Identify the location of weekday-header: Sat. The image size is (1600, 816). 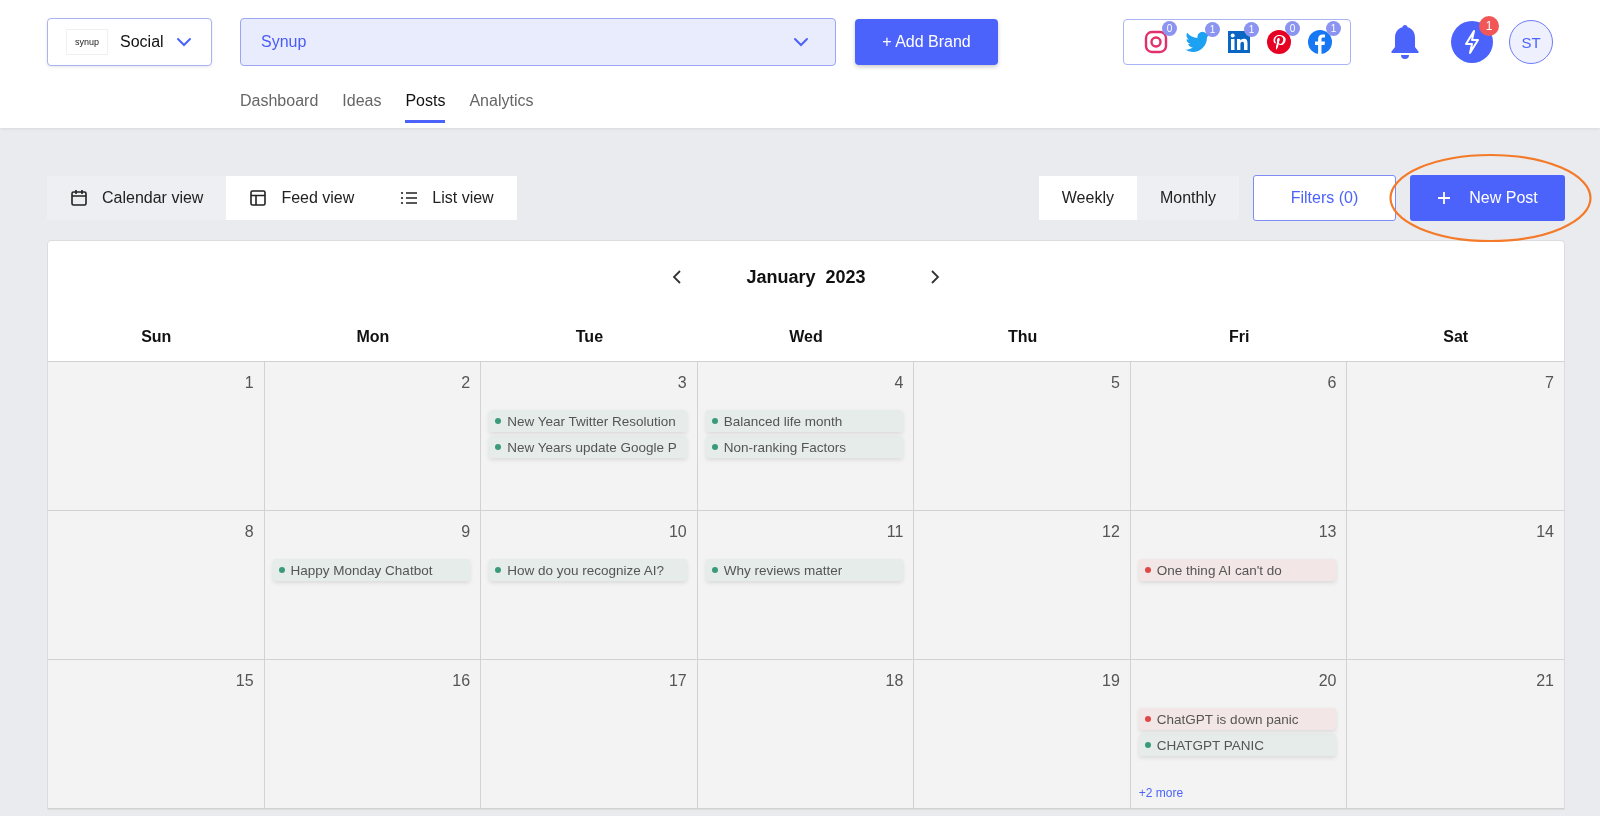
(1456, 337).